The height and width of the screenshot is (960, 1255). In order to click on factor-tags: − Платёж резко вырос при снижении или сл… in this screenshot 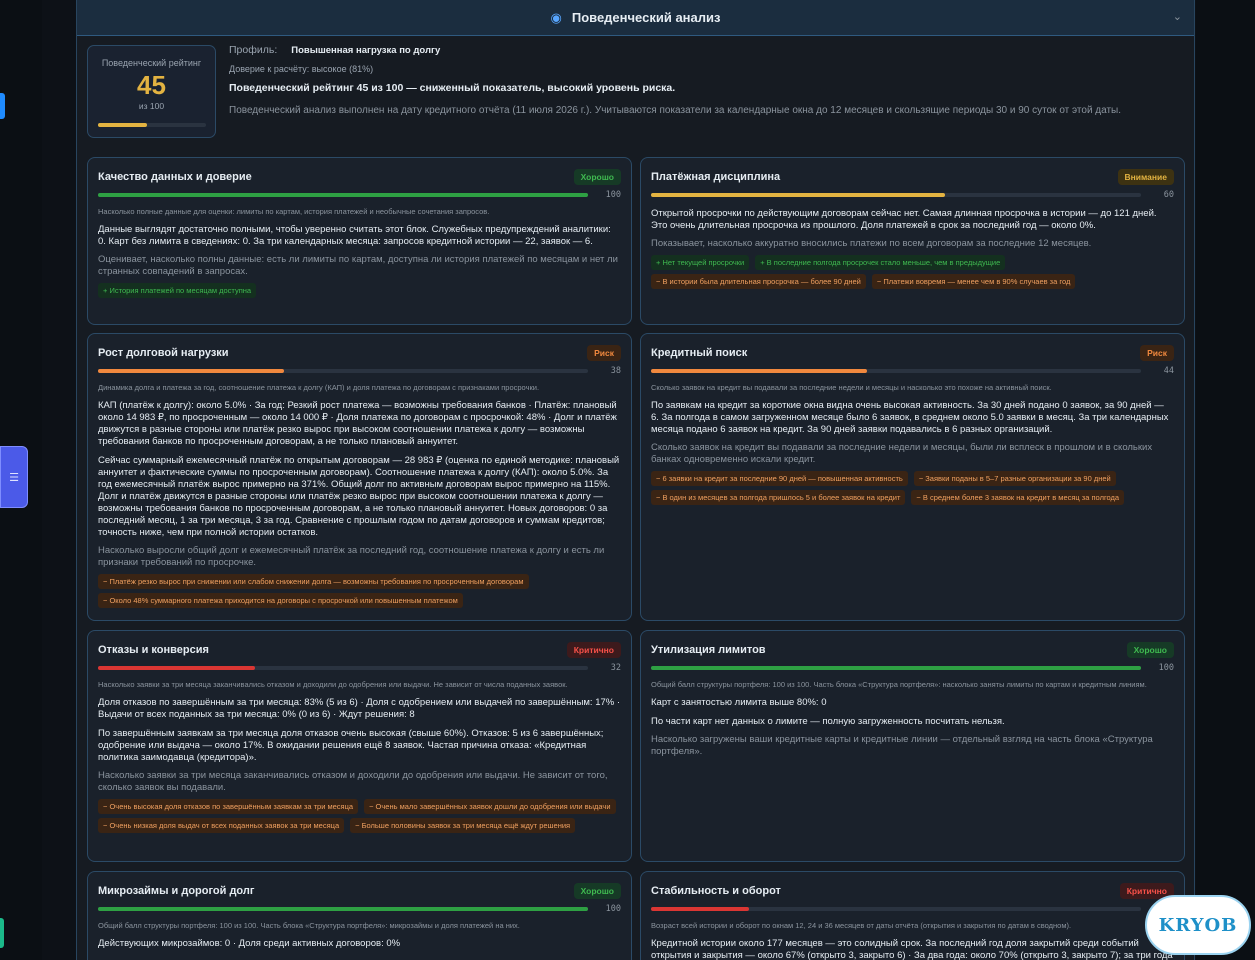, I will do `click(359, 591)`.